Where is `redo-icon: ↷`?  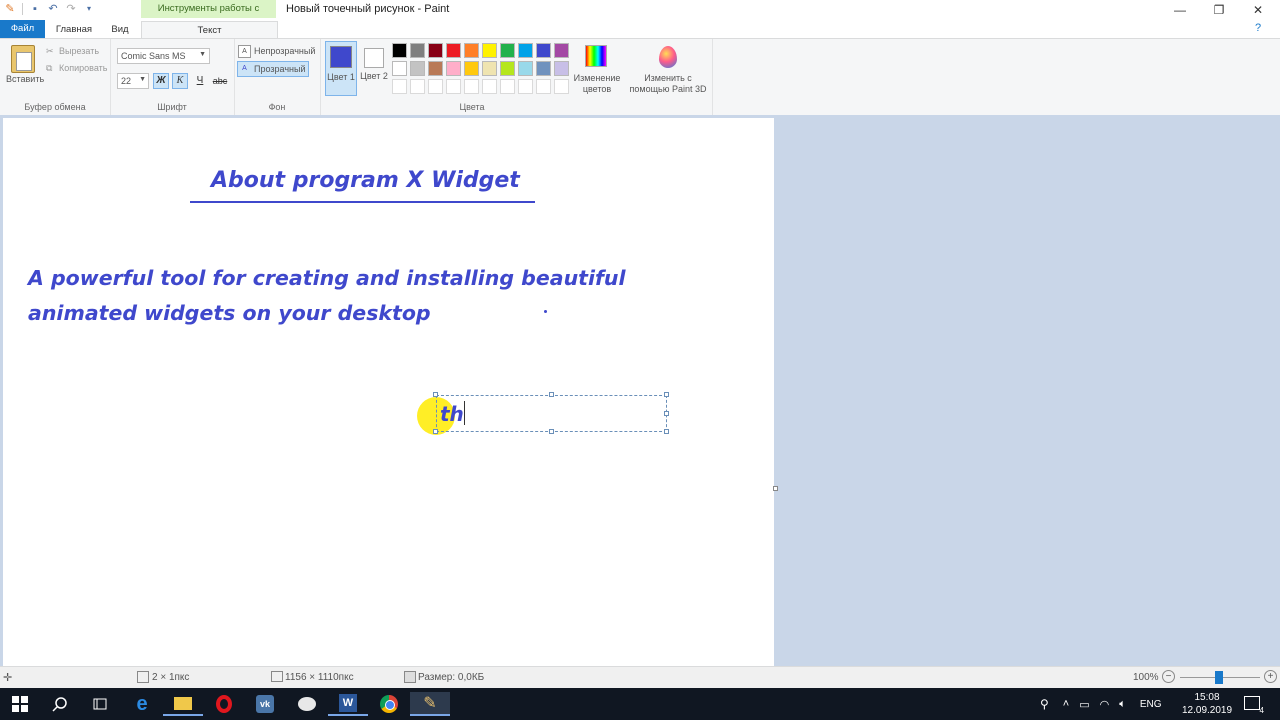 redo-icon: ↷ is located at coordinates (71, 9).